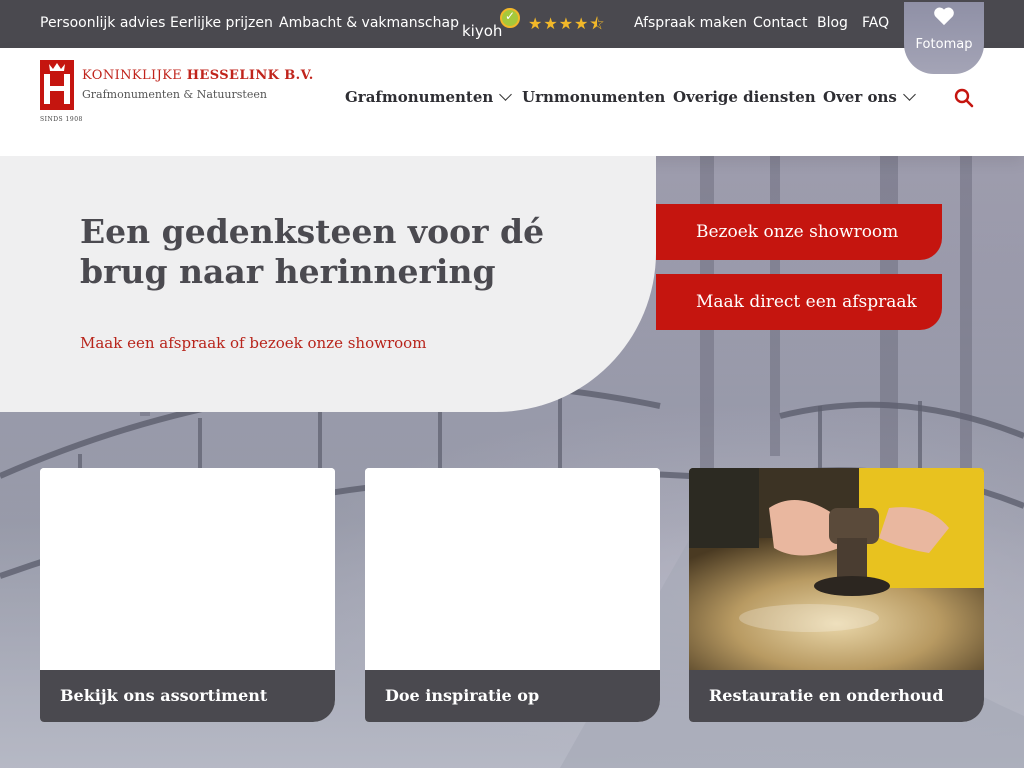  What do you see at coordinates (187, 696) in the screenshot?
I see `card-caption: Bekijk ons assortiment` at bounding box center [187, 696].